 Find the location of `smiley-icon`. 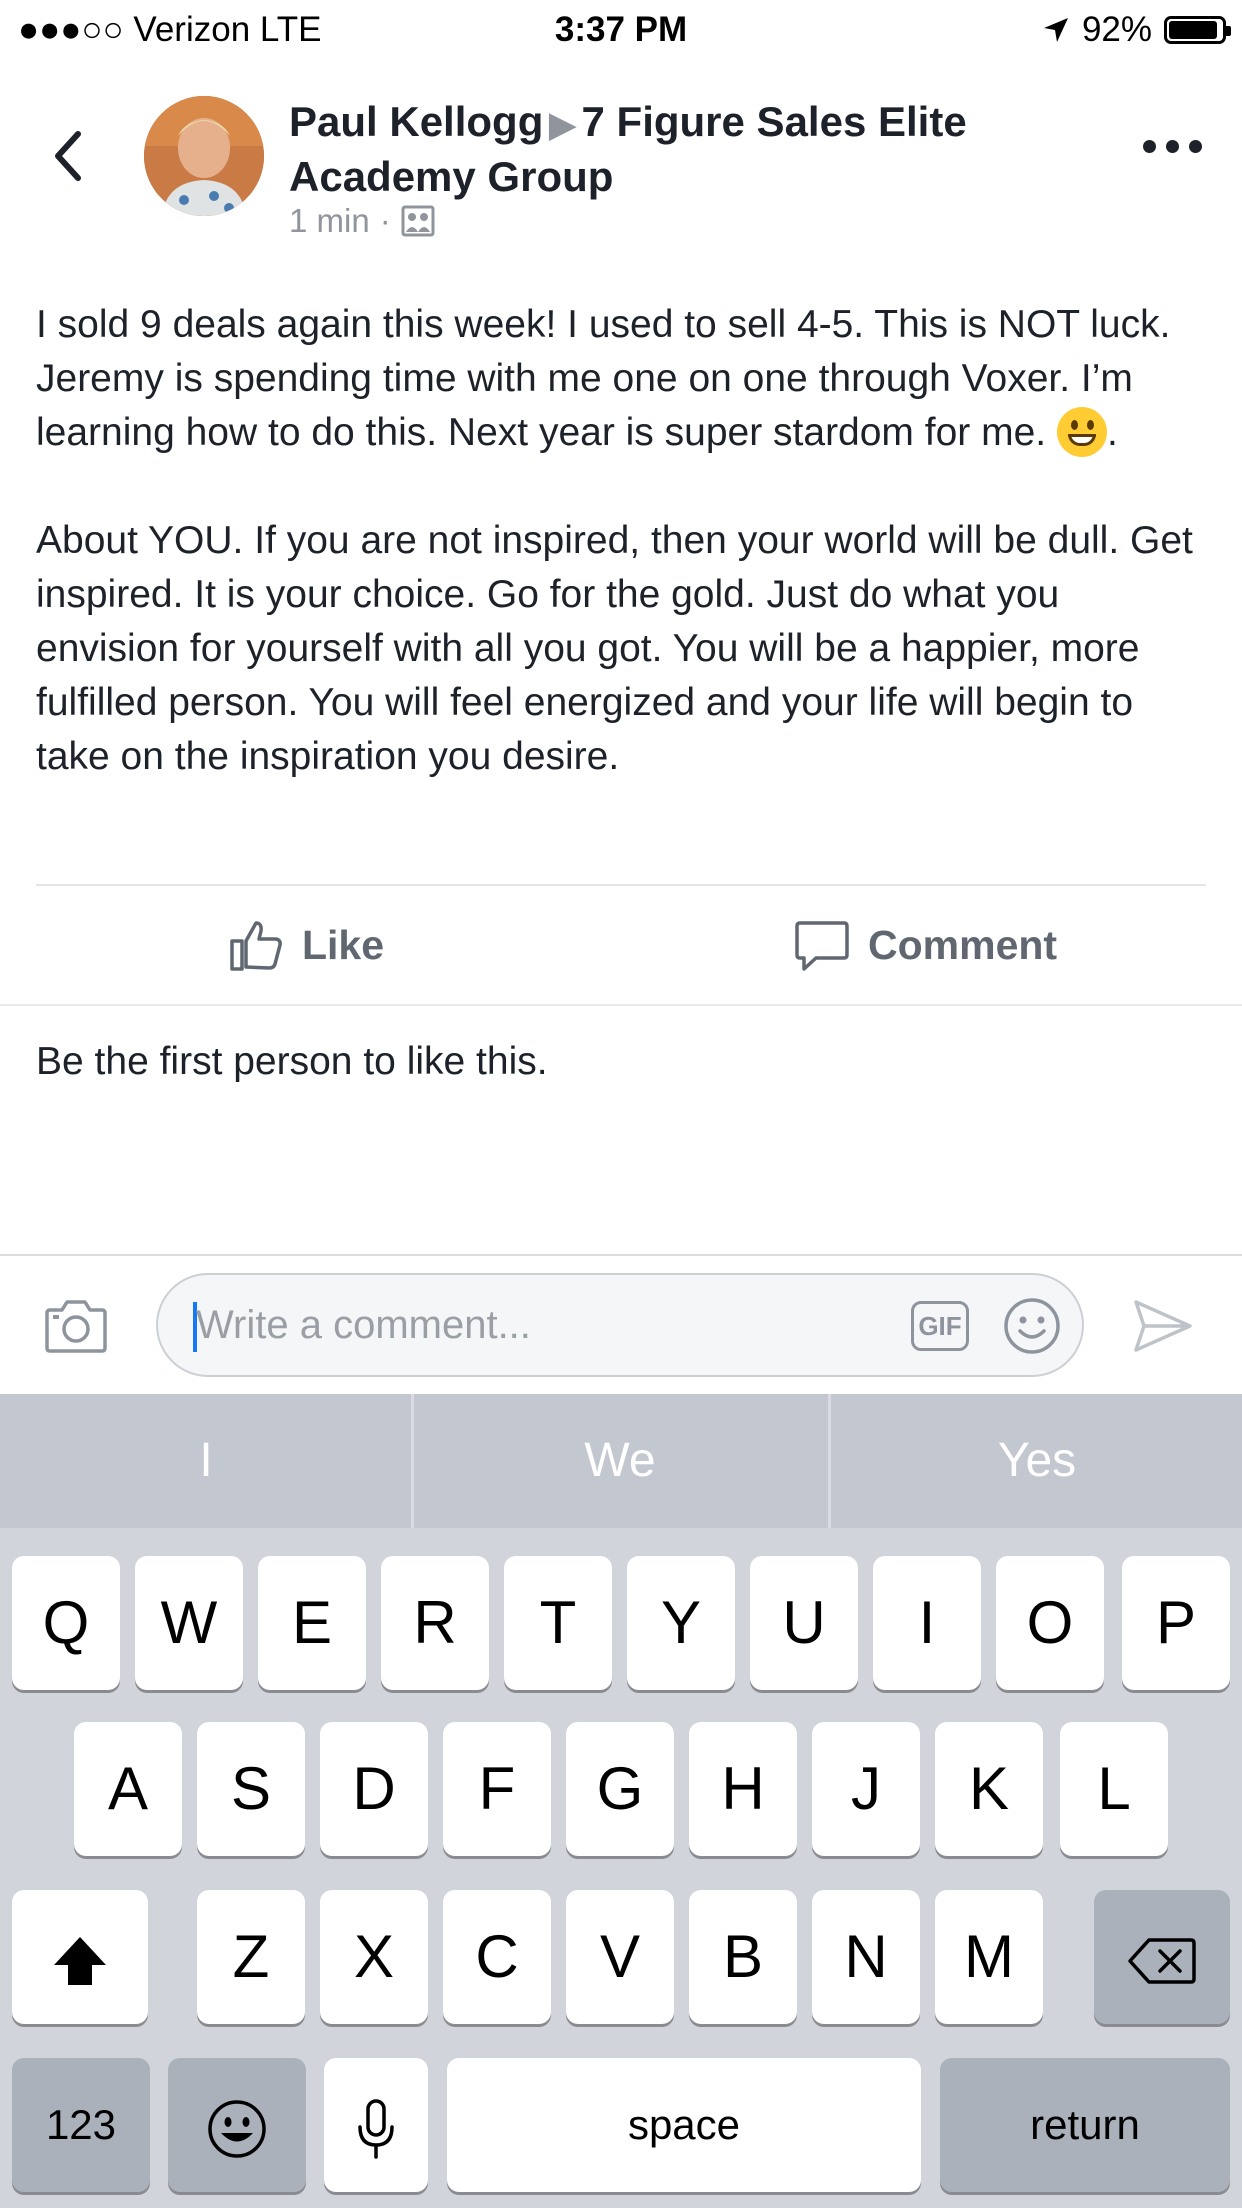

smiley-icon is located at coordinates (1032, 1326).